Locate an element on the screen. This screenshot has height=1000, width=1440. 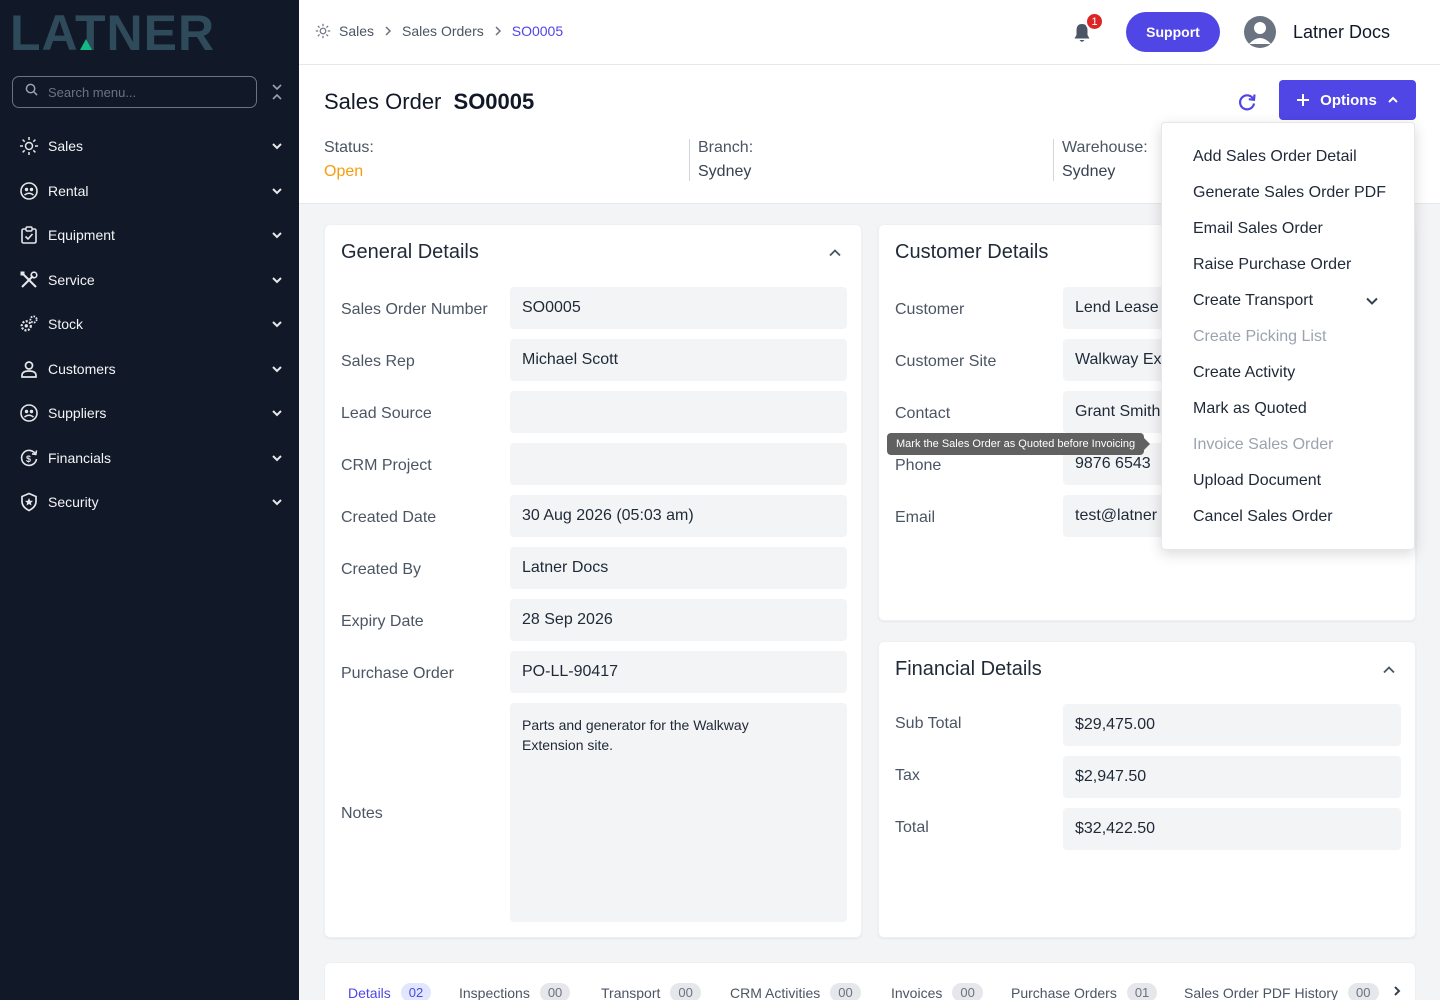
purchase-order-field: PO-LL-90417 is located at coordinates (678, 672).